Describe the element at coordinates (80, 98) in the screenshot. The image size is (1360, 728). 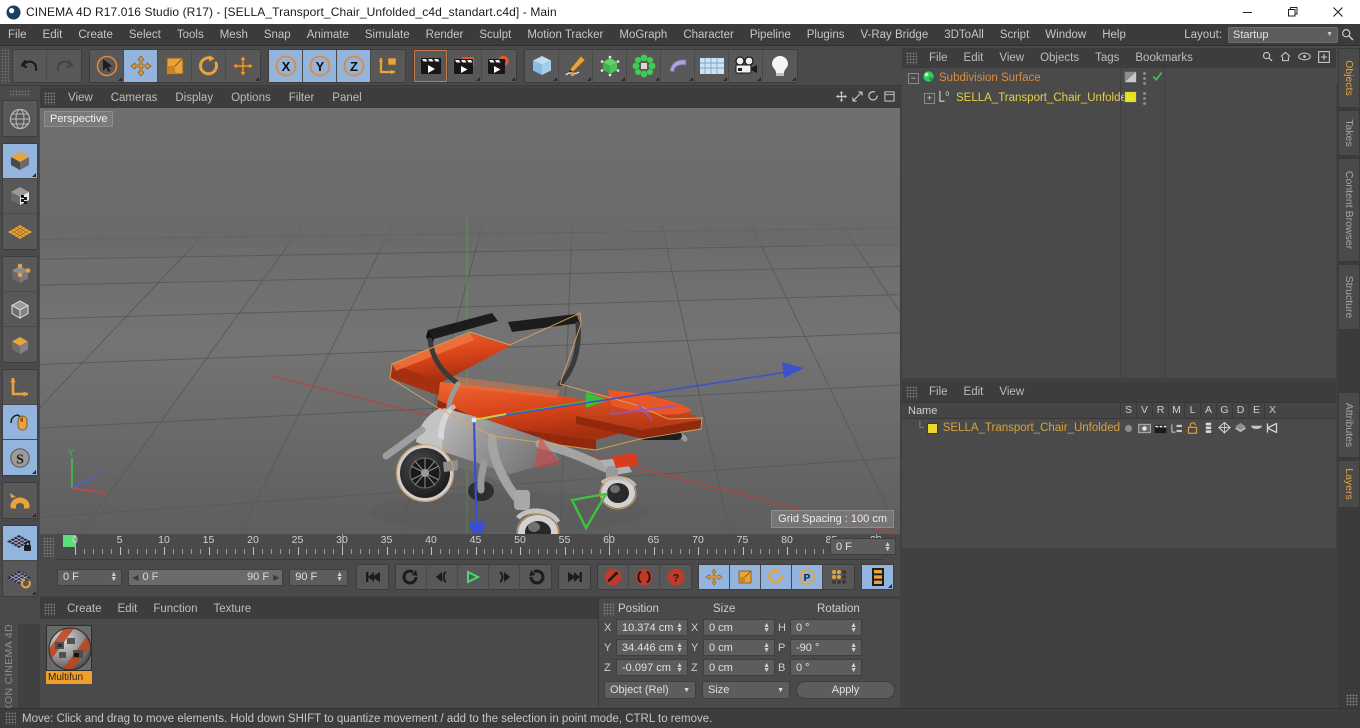
I see `viewport-menu-view: View` at that location.